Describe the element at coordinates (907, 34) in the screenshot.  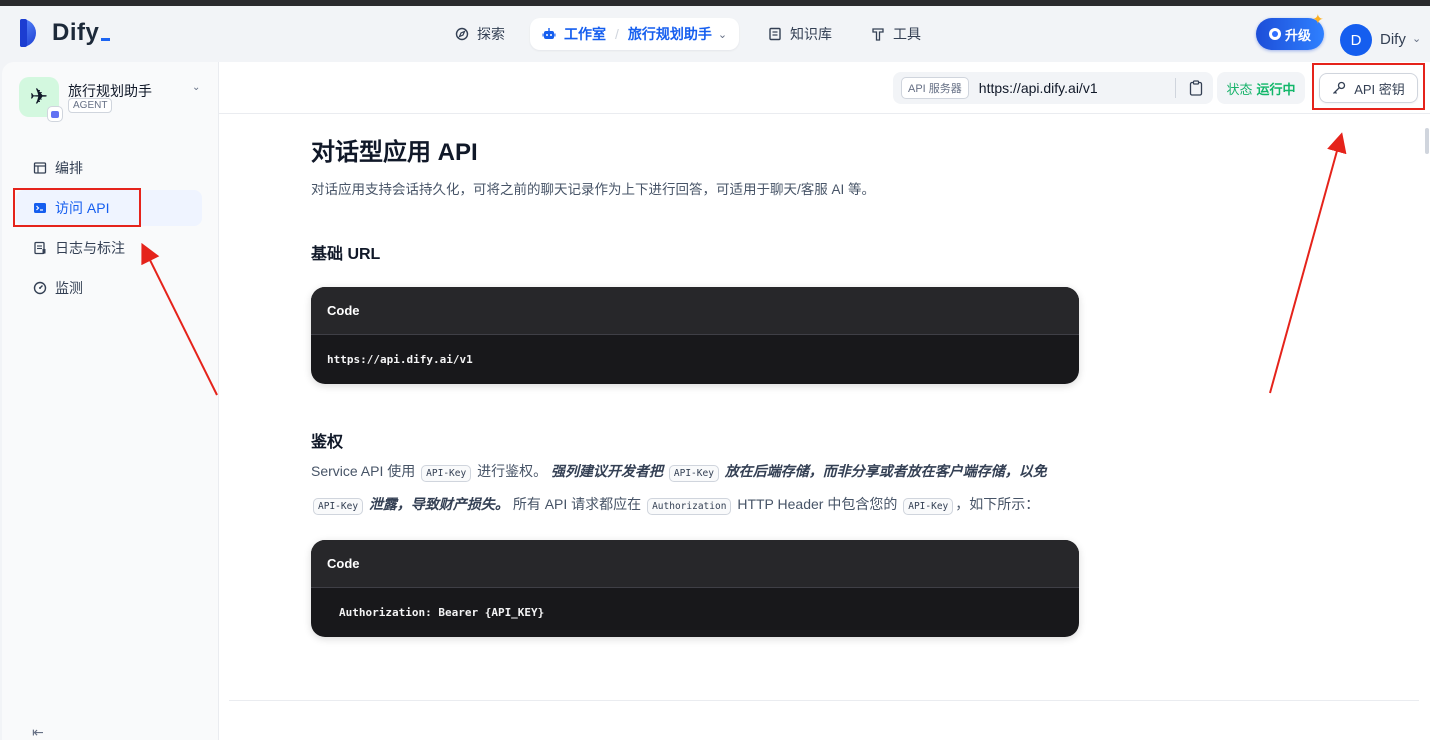
I see `nav-tools-label: 工具` at that location.